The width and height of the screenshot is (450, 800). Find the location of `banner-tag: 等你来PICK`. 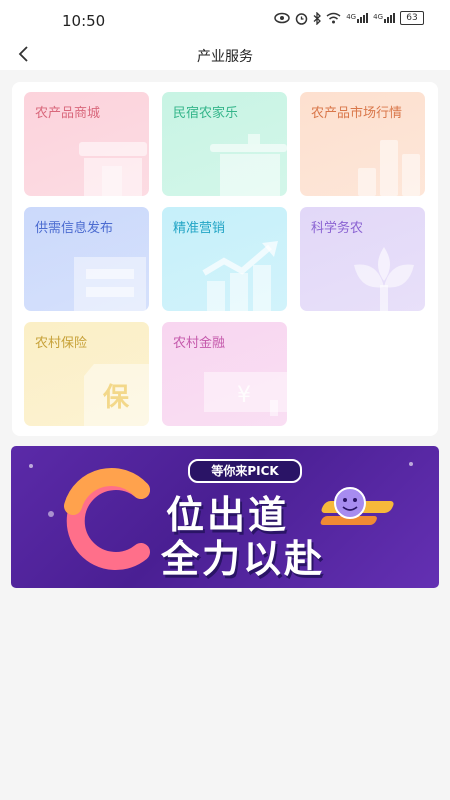

banner-tag: 等你来PICK is located at coordinates (245, 471).